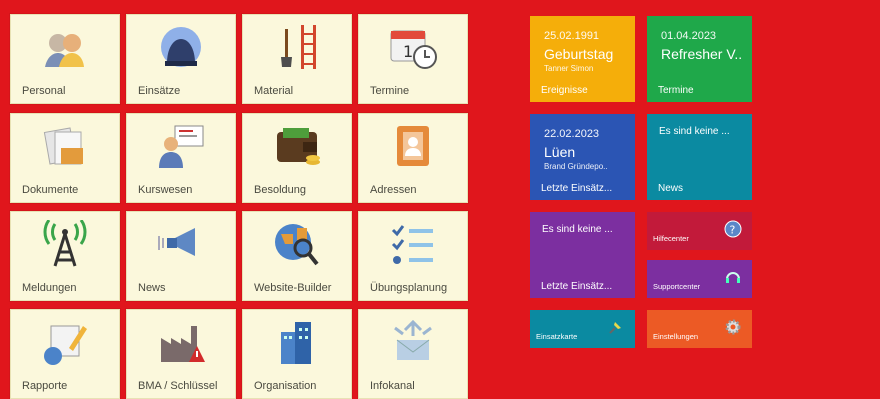  What do you see at coordinates (582, 329) in the screenshot?
I see `widget-einsatzkarte: Einsatzkarte` at bounding box center [582, 329].